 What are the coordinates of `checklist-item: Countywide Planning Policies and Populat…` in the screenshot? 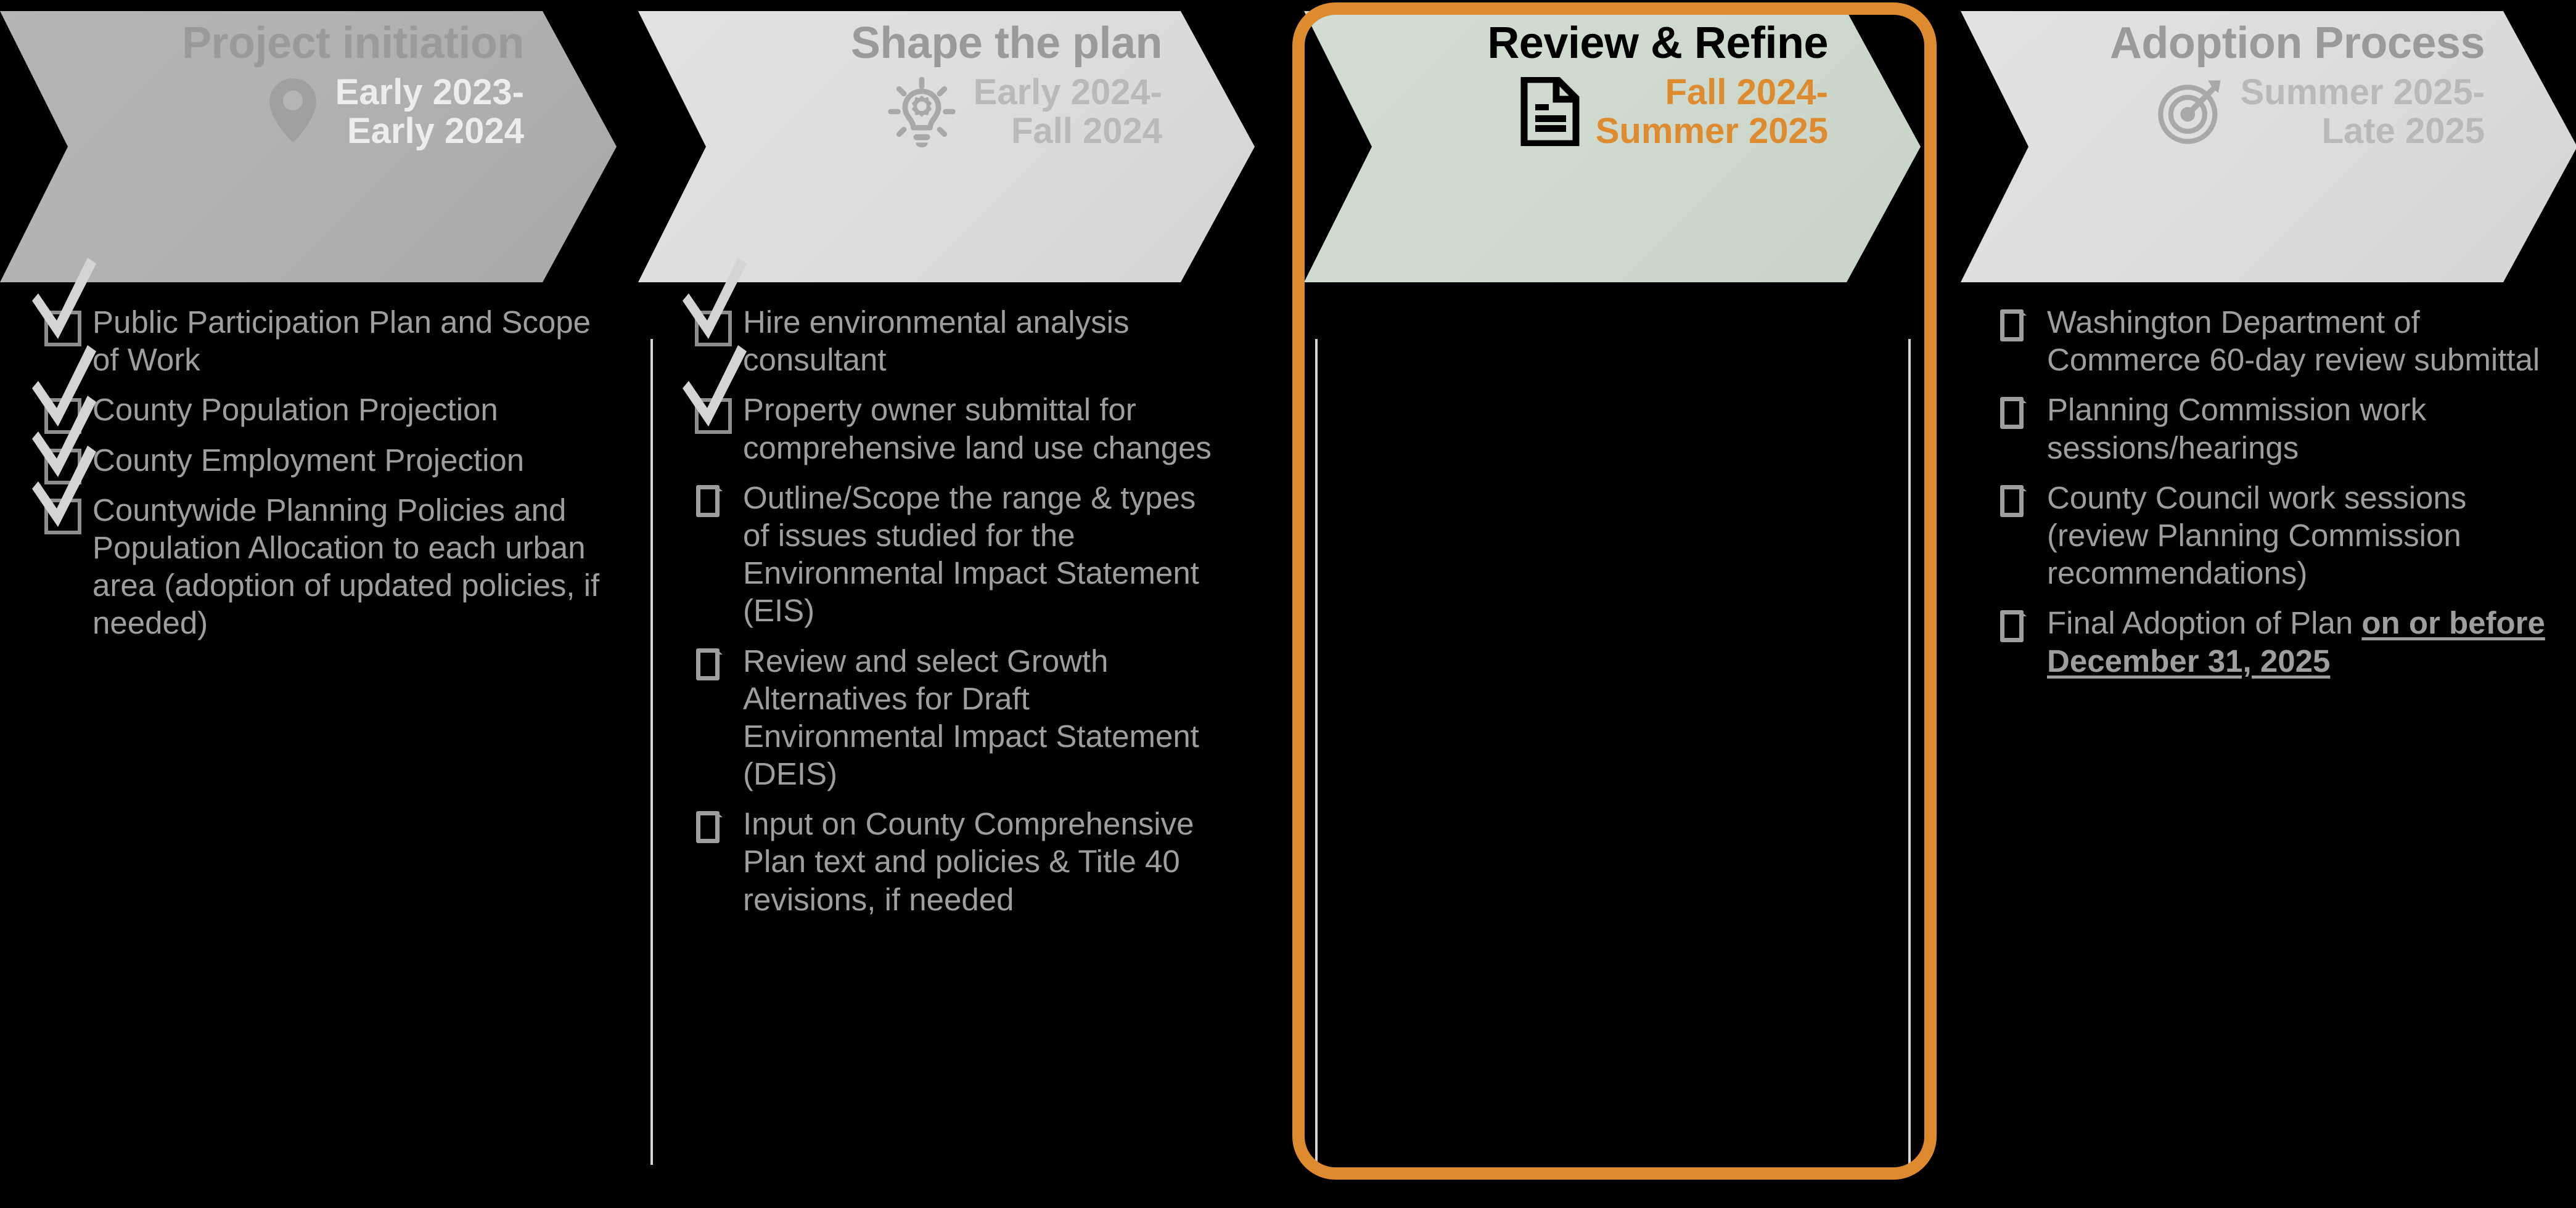 It's located at (321, 543).